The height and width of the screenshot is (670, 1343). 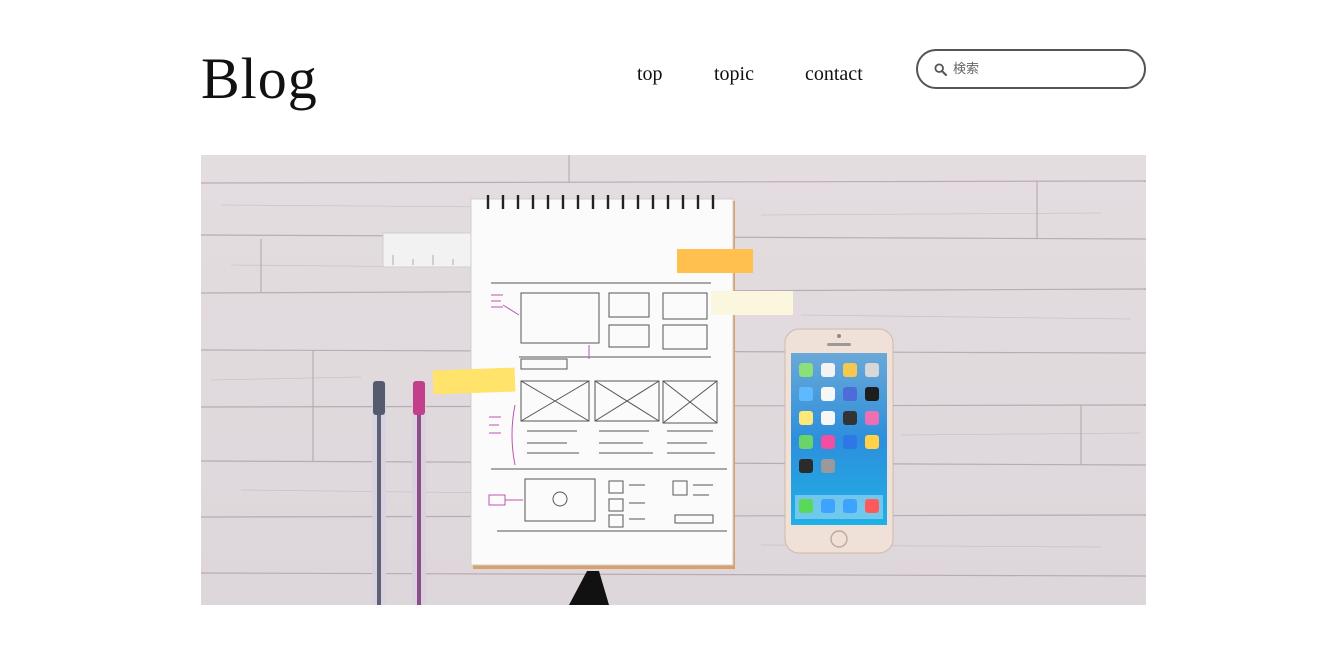 I want to click on nav-top: top, so click(x=650, y=74).